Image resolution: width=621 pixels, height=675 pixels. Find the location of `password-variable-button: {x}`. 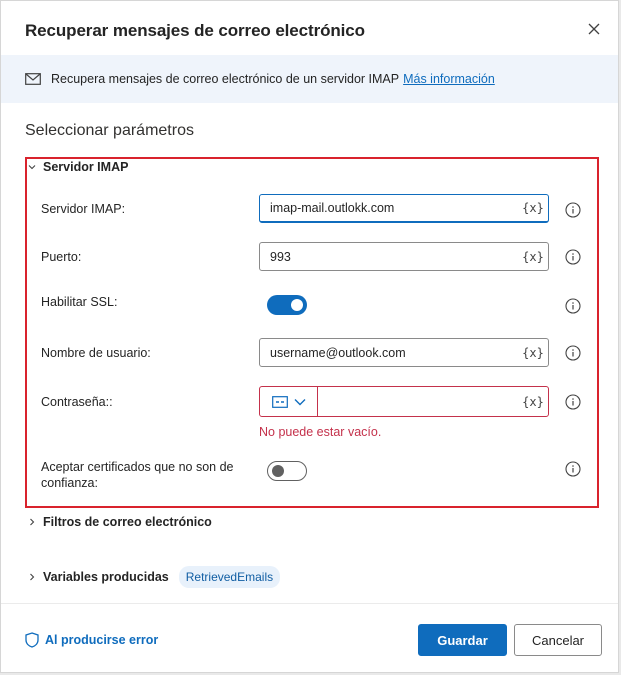

password-variable-button: {x} is located at coordinates (533, 402).